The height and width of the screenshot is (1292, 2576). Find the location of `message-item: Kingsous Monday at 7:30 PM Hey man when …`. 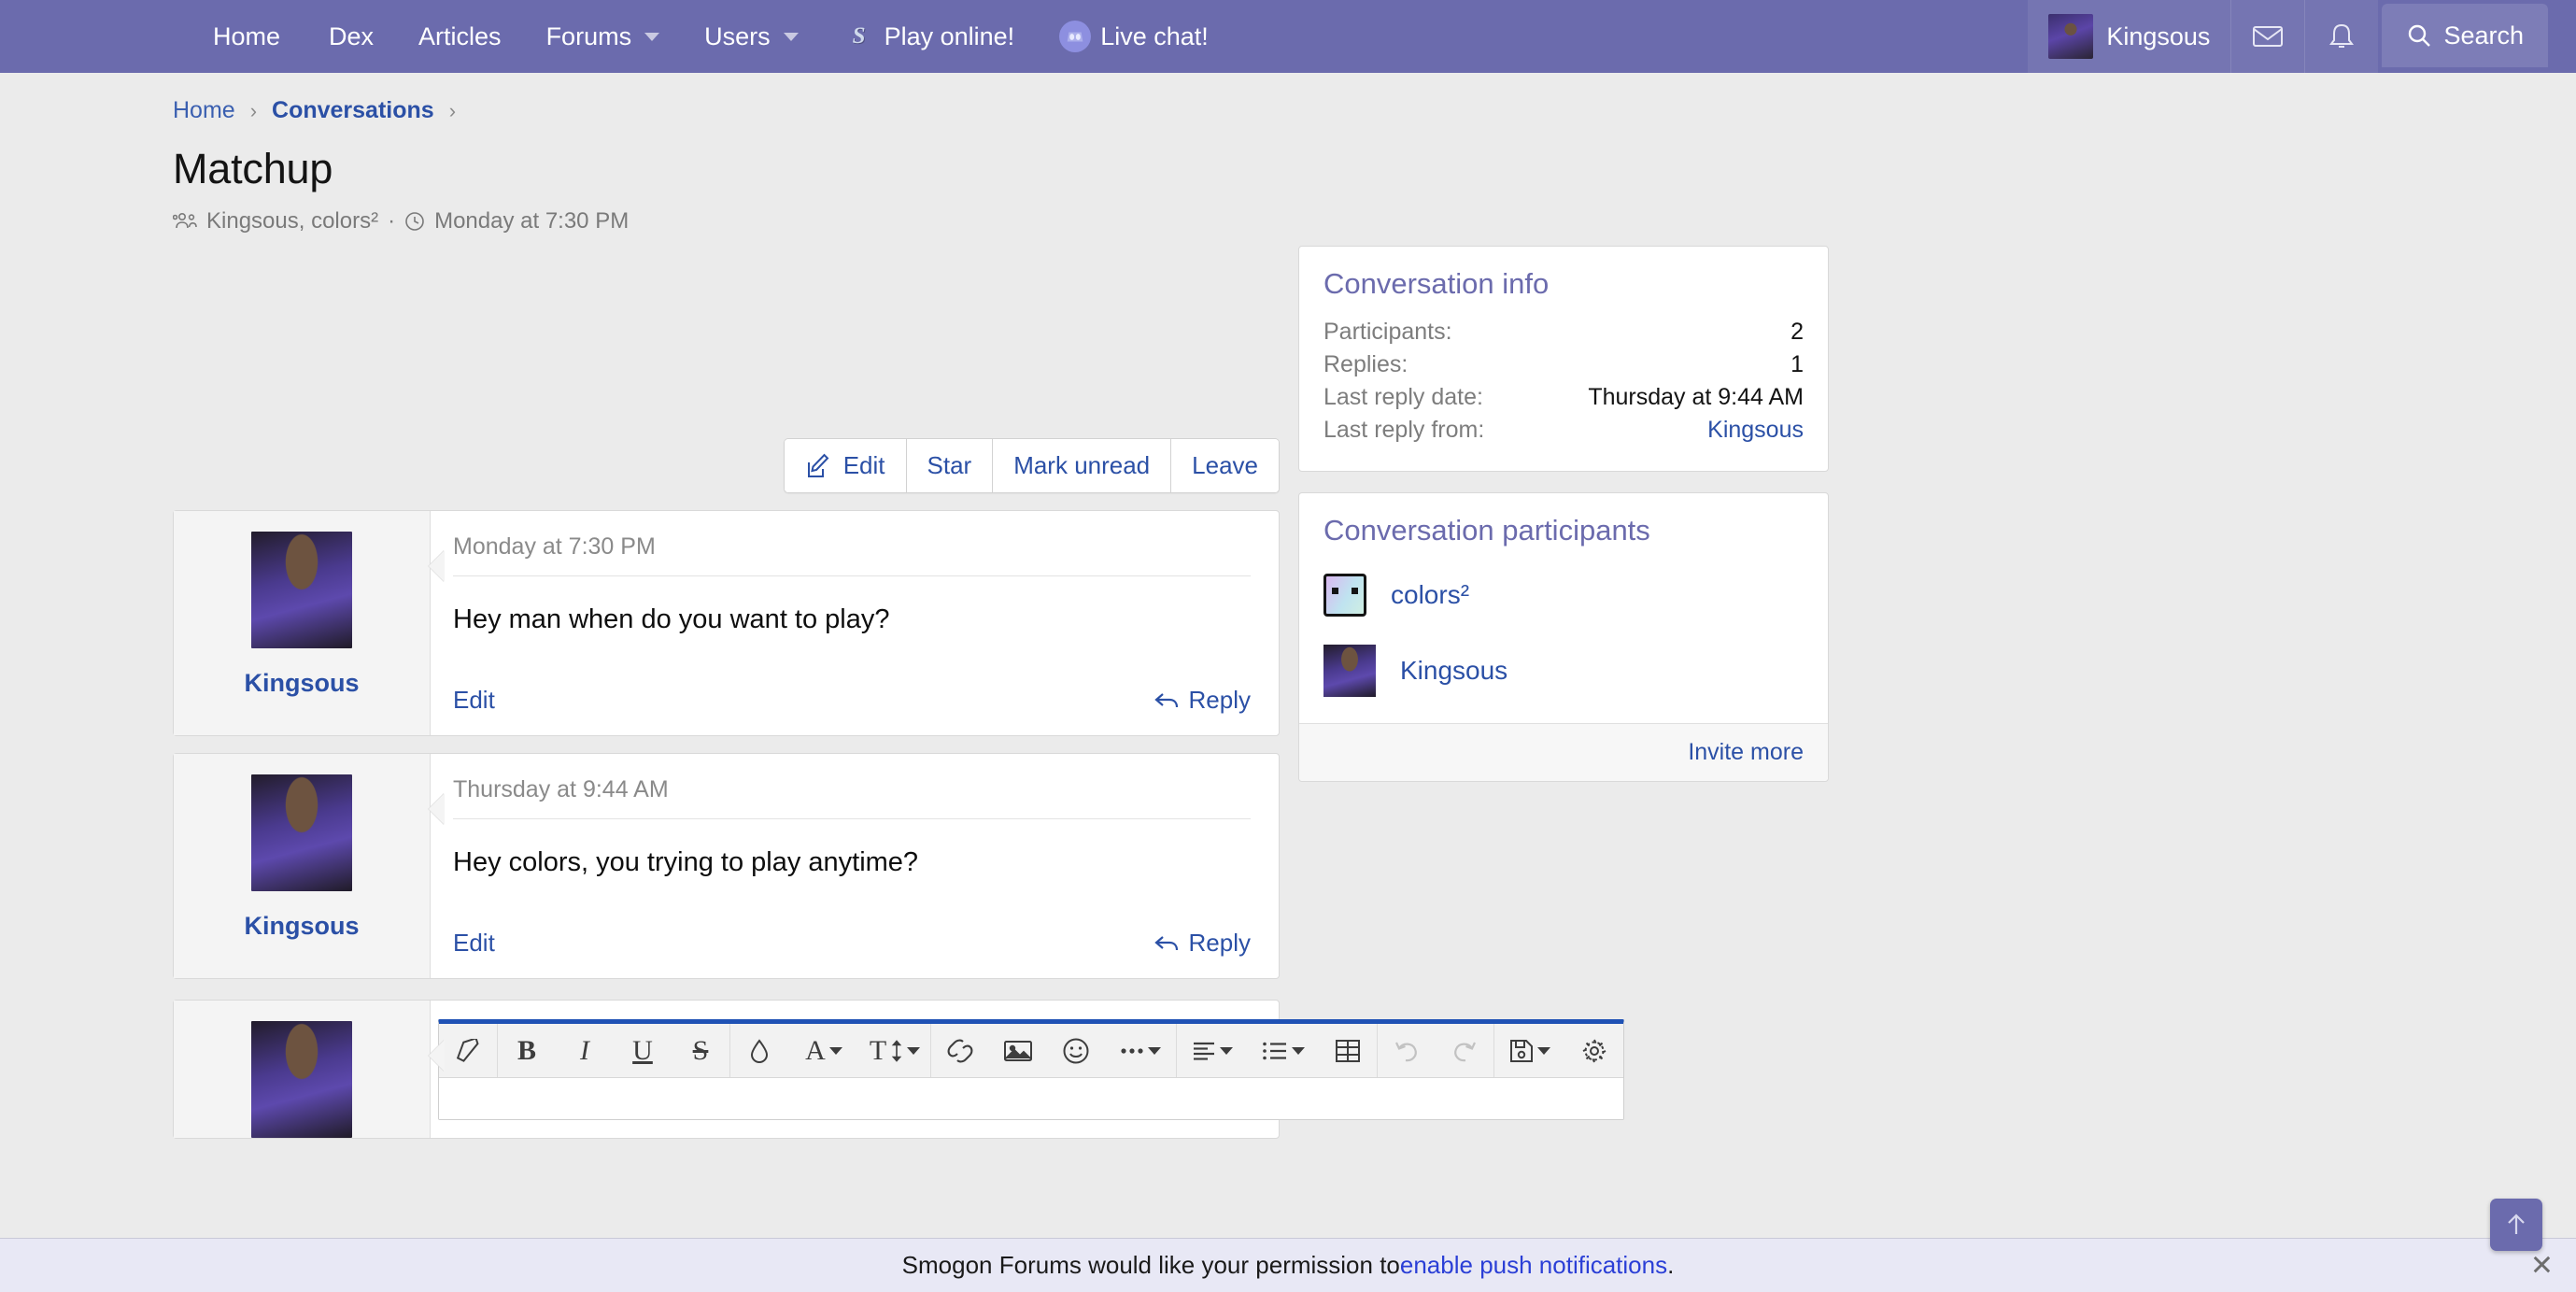

message-item: Kingsous Monday at 7:30 PM Hey man when … is located at coordinates (726, 623).